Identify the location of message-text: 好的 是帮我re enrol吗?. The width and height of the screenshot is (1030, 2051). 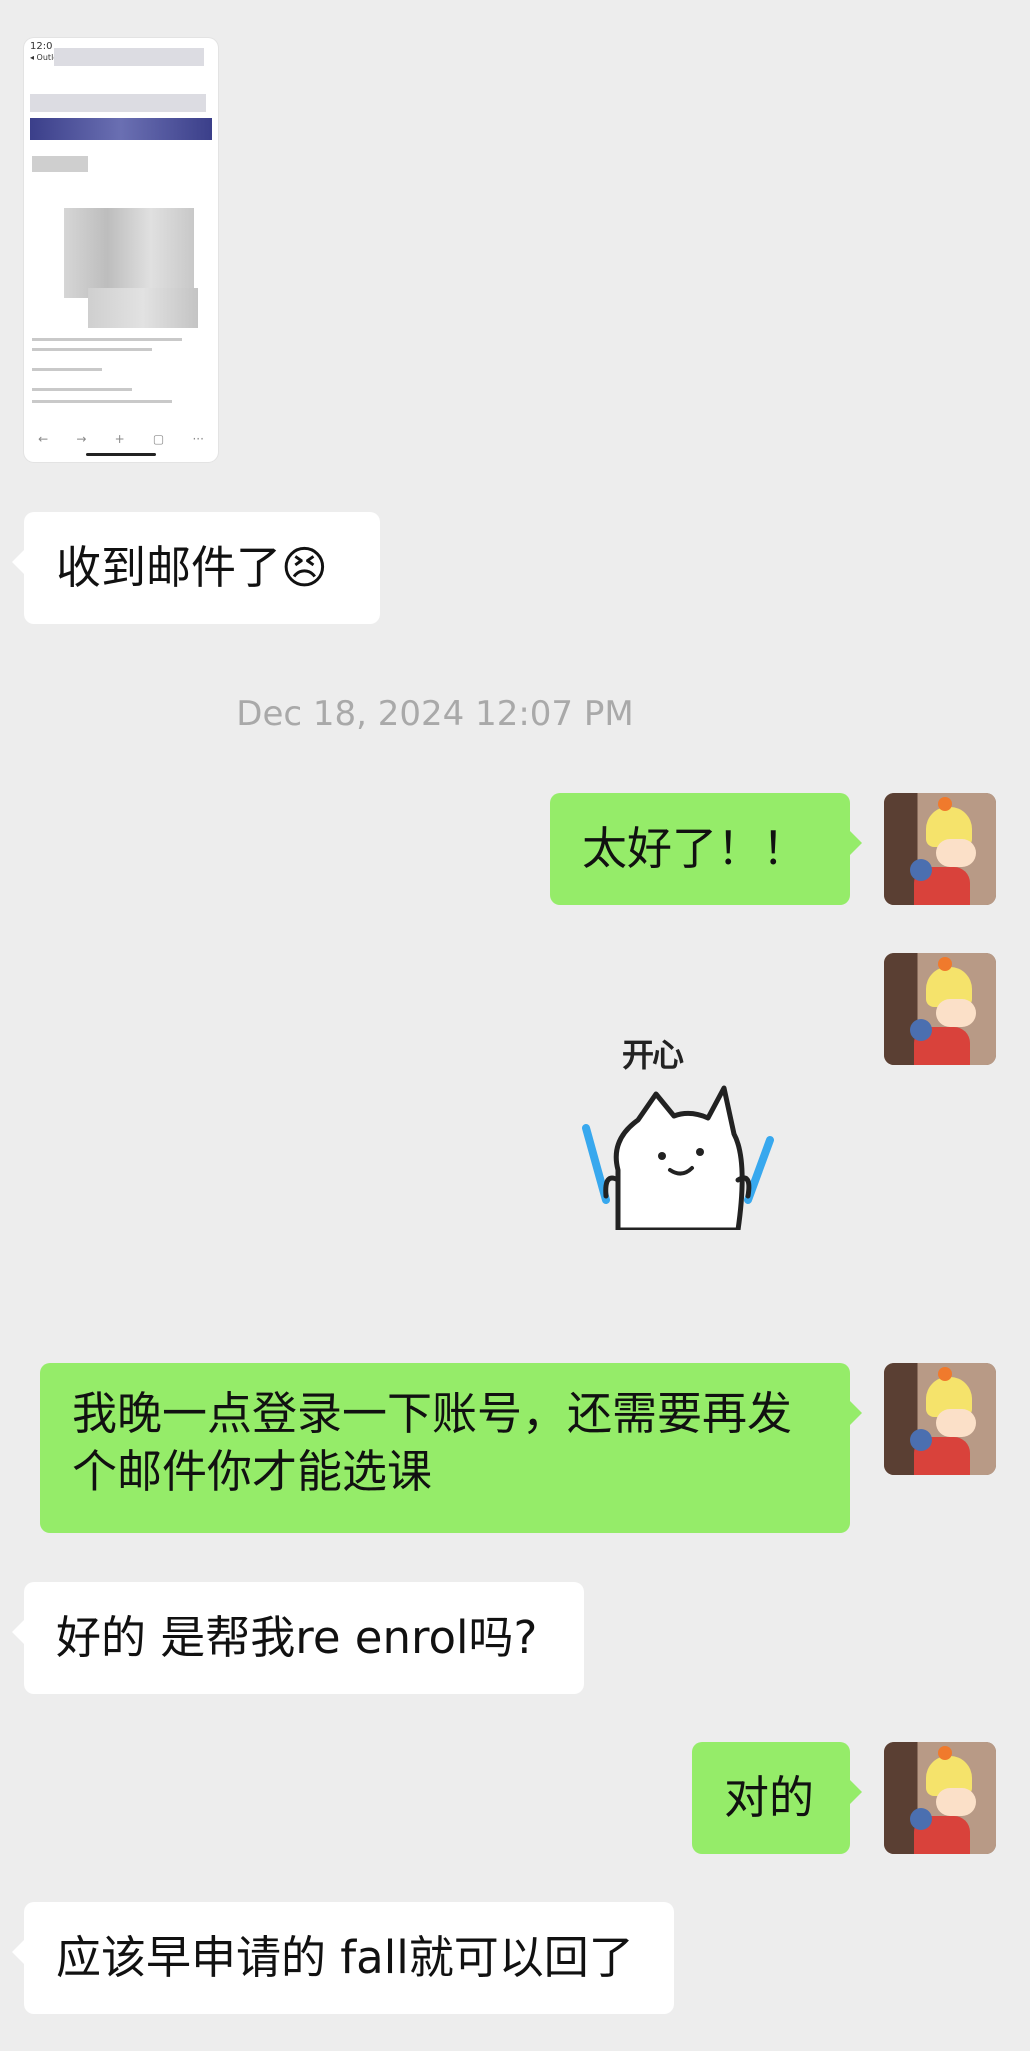
(297, 1637).